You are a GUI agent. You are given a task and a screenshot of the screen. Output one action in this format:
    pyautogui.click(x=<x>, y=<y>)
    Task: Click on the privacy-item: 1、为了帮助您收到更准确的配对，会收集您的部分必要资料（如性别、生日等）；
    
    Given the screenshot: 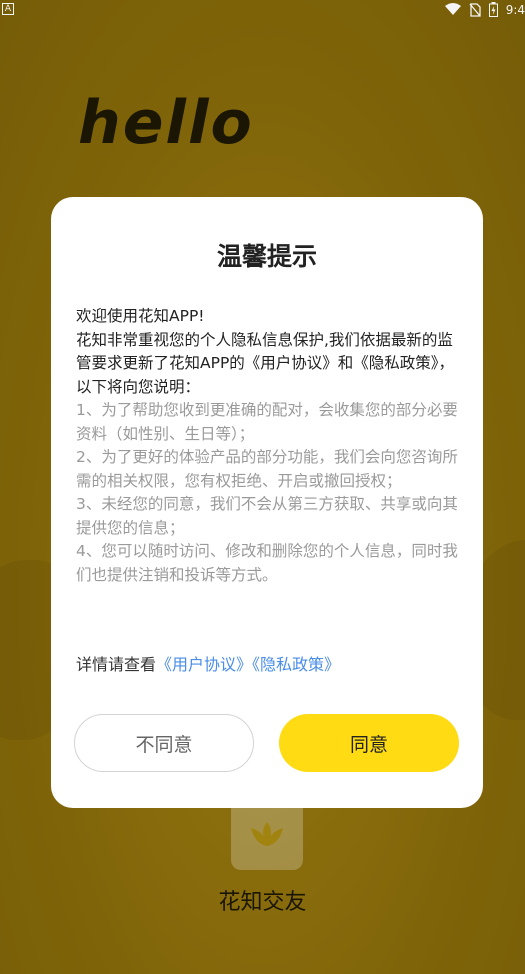 What is the action you would take?
    pyautogui.click(x=267, y=422)
    